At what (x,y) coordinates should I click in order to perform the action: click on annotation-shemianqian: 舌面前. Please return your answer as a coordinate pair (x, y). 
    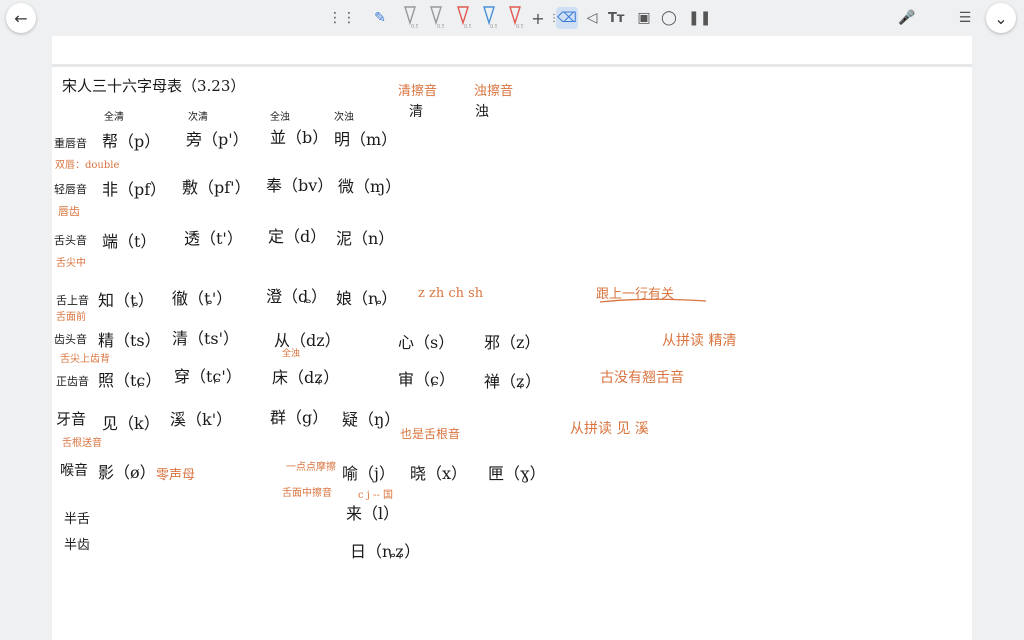
    Looking at the image, I should click on (71, 317).